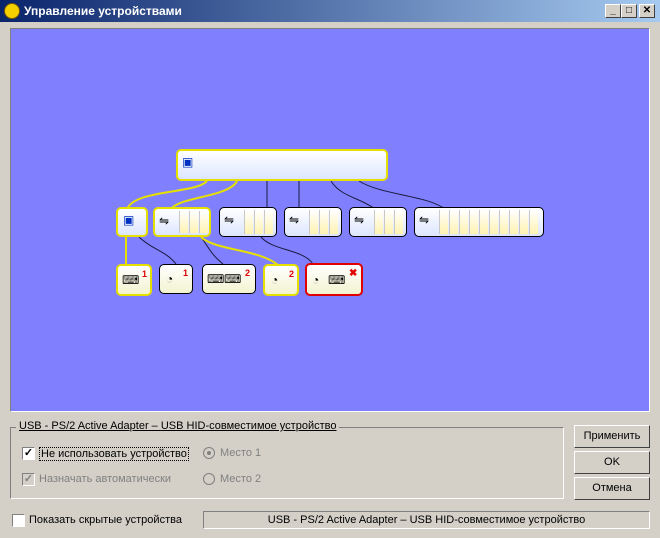 The width and height of the screenshot is (660, 538). I want to click on device-node-keyboard-hub: ⌨ 1, so click(134, 280).